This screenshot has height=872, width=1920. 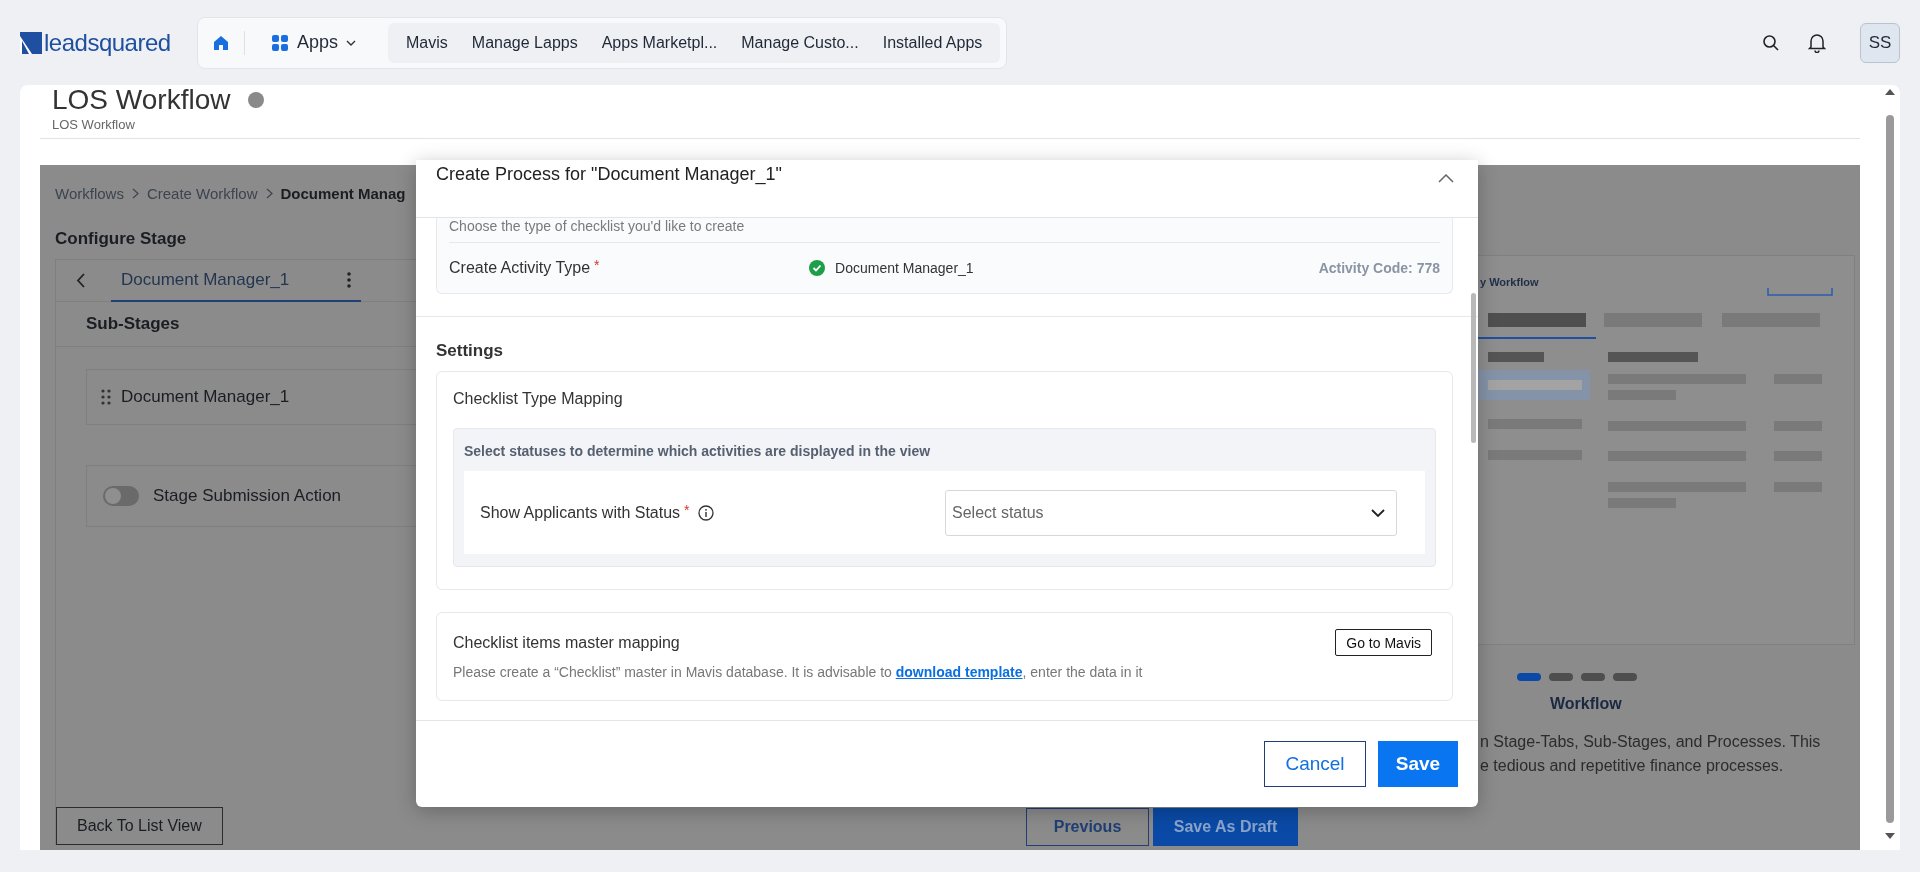 I want to click on bell-icon, so click(x=1817, y=42).